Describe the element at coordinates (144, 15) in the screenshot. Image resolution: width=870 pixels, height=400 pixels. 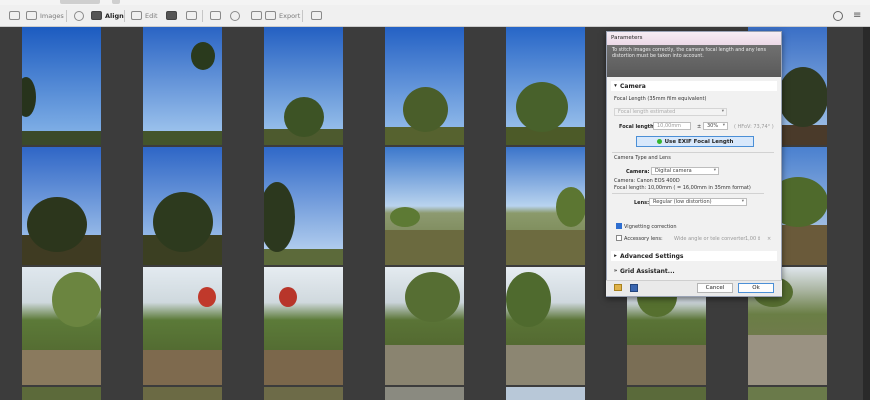
I see `edit-button: Edit` at that location.